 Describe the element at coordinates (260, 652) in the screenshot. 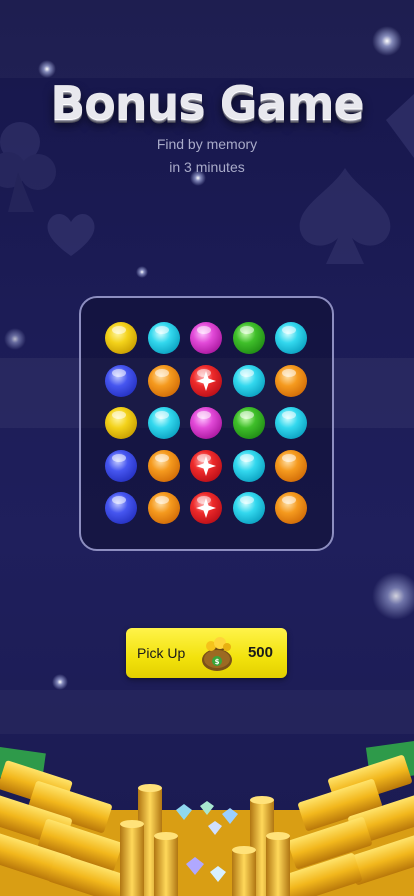

I see `pick-up-value: 500` at that location.